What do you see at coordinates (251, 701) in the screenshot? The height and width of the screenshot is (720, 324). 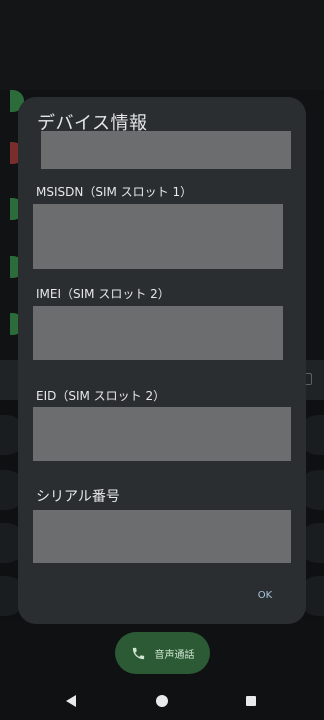 I see `recent-apps-icon` at bounding box center [251, 701].